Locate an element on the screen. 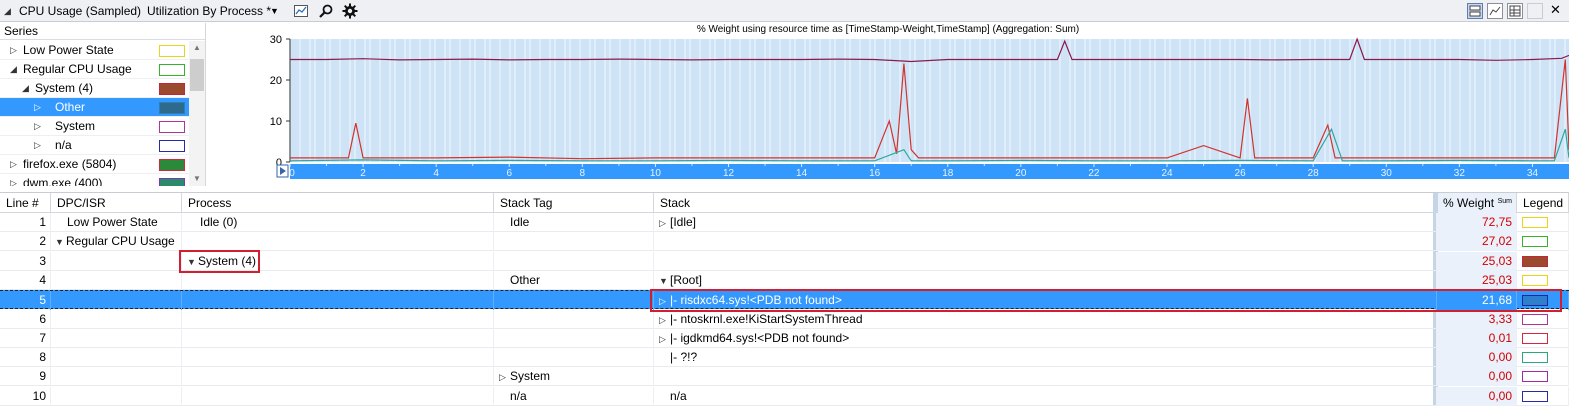 This screenshot has width=1569, height=406. cell-stack-text: n/a is located at coordinates (678, 395).